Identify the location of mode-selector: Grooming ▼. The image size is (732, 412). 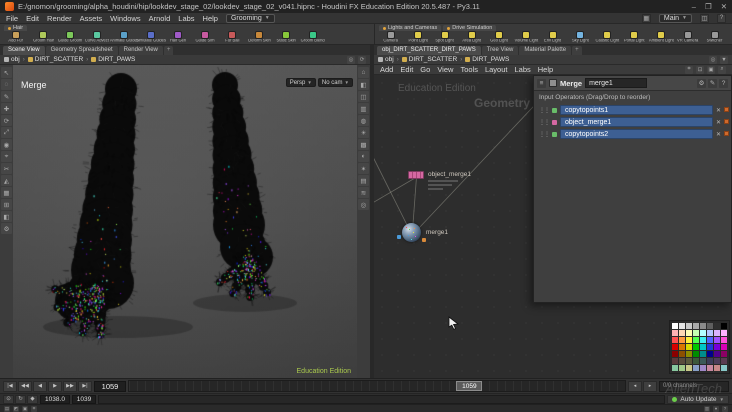
(250, 18).